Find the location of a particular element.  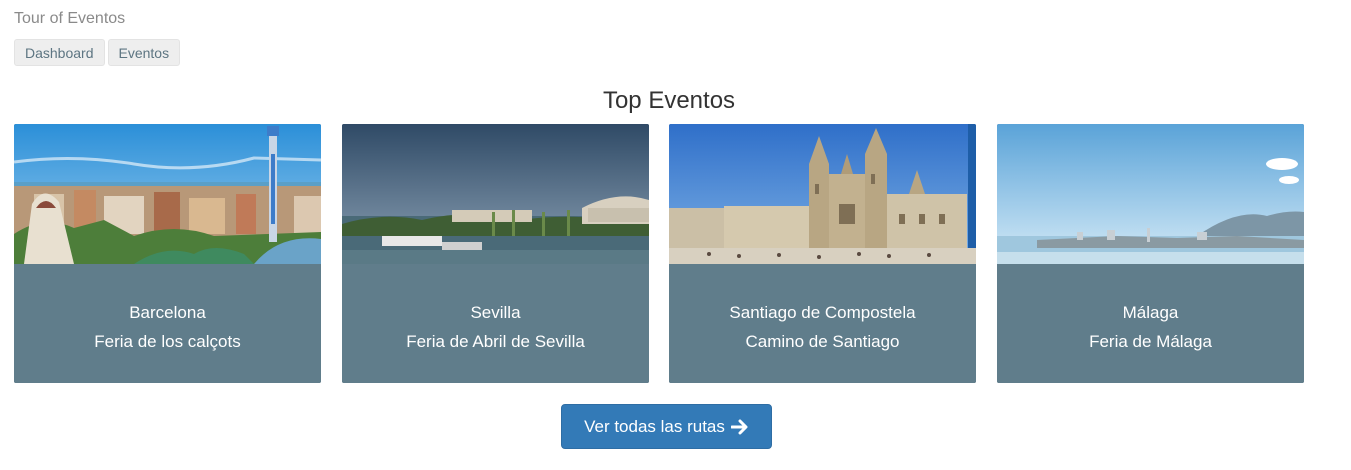

card-image-malaga is located at coordinates (1150, 194).